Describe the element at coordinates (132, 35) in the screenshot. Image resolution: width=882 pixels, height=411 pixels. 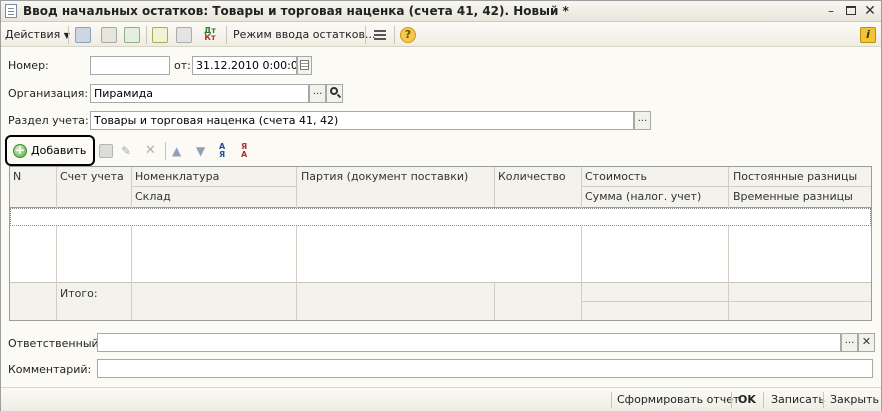
I see `refresh-icon` at that location.